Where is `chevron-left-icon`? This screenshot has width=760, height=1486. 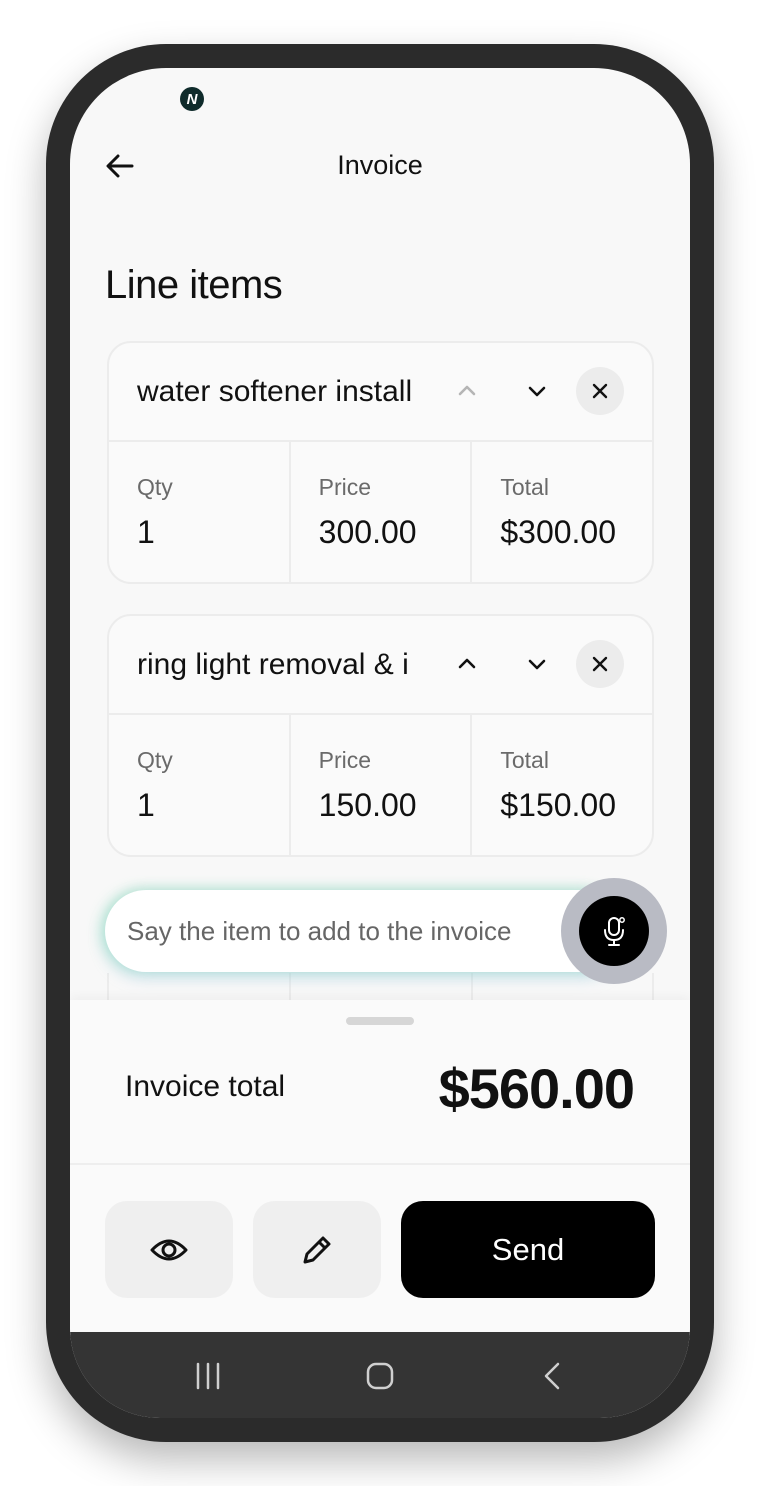
chevron-left-icon is located at coordinates (552, 1376).